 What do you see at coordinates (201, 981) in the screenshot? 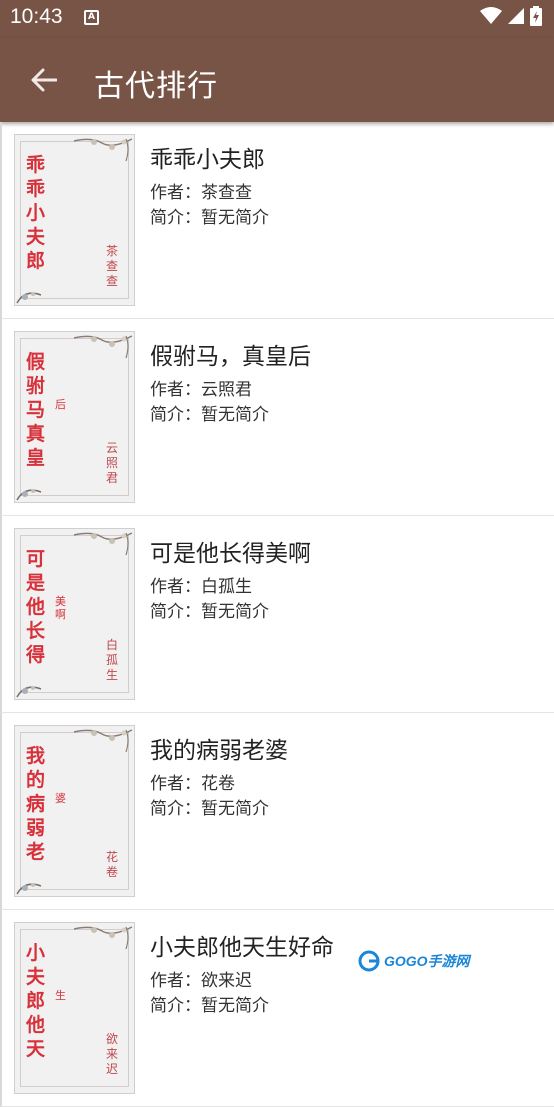
I see `book-author: 作者：欲来迟` at bounding box center [201, 981].